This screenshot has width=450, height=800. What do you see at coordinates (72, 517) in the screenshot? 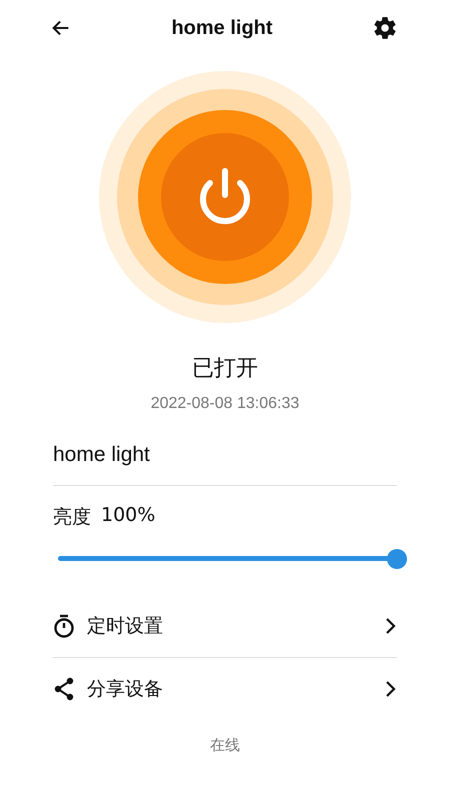
I see `brightness-label: 亮度` at bounding box center [72, 517].